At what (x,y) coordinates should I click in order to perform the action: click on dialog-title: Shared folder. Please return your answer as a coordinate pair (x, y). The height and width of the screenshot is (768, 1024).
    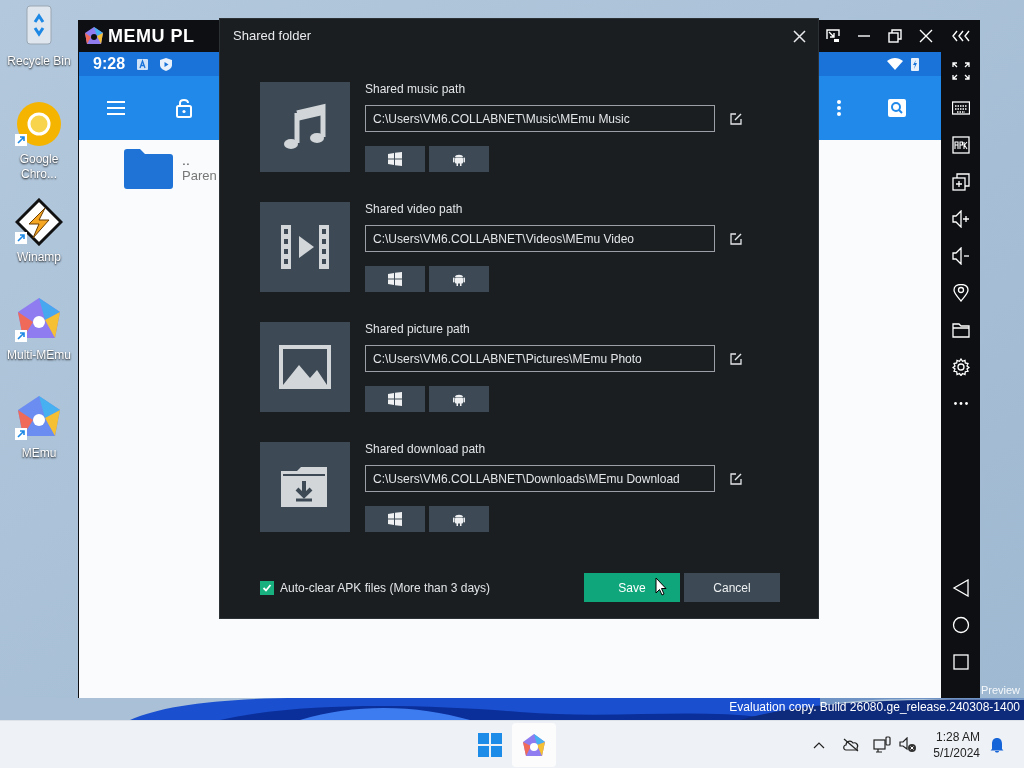
    Looking at the image, I should click on (272, 36).